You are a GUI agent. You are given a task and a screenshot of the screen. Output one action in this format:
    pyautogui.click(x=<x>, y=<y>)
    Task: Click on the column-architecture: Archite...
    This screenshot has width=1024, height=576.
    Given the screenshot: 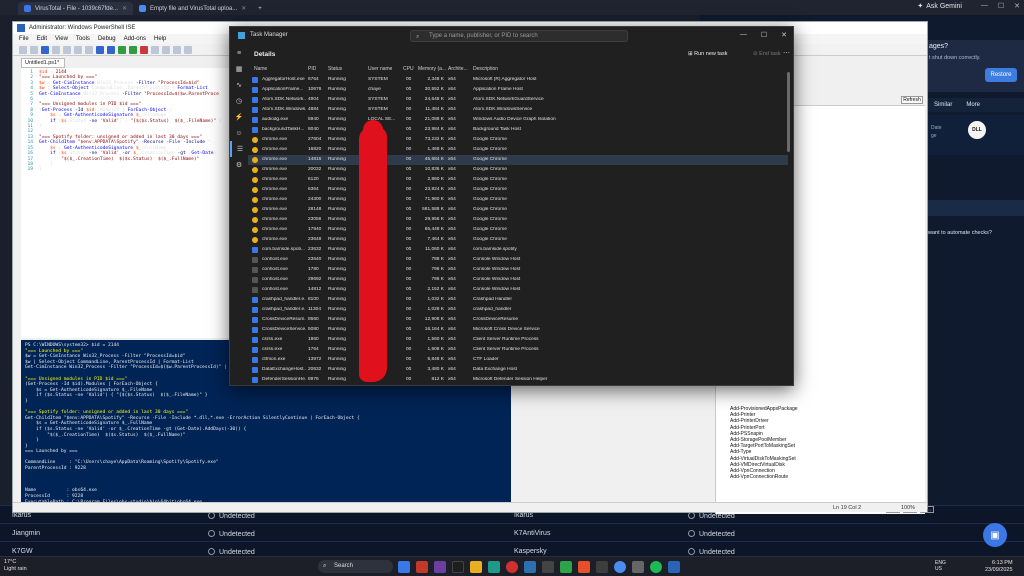 What is the action you would take?
    pyautogui.click(x=459, y=69)
    